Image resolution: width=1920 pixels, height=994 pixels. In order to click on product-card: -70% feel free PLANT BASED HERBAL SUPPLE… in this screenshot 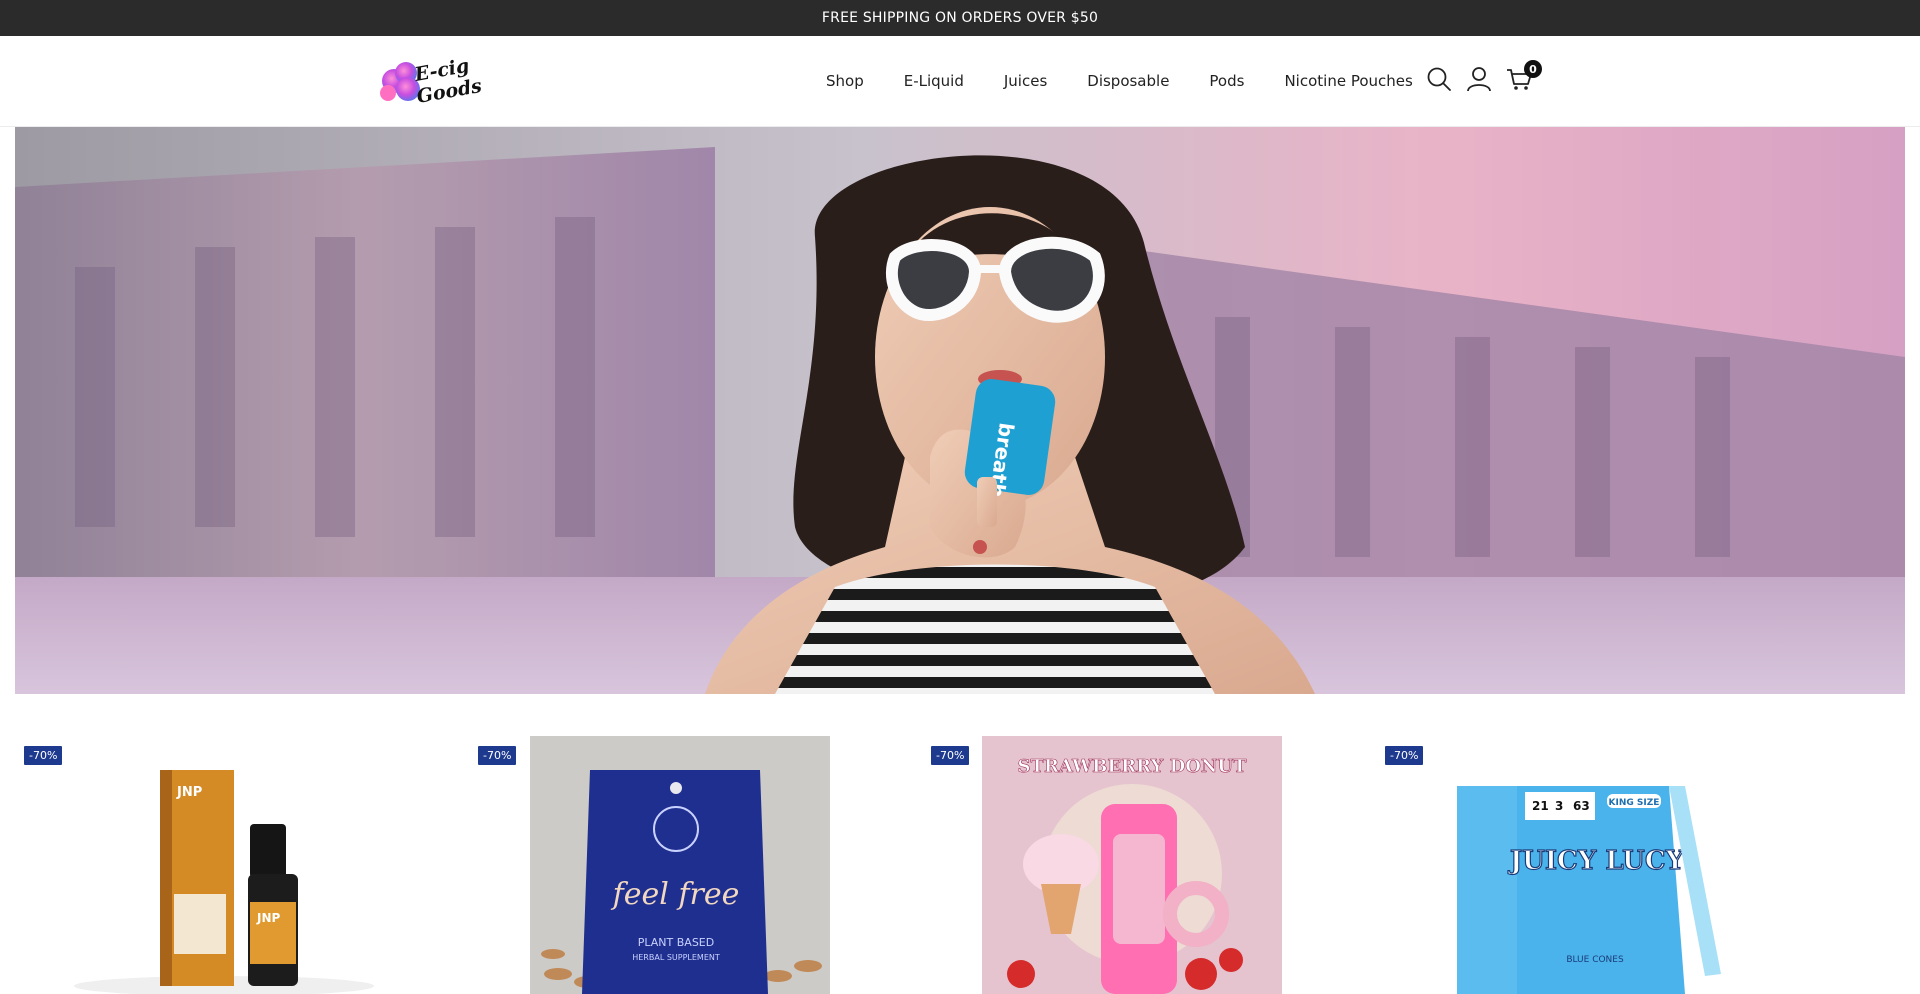, I will do `click(704, 859)`.